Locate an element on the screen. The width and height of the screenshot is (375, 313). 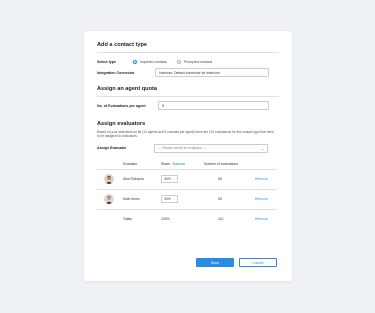
col-avatar is located at coordinates (110, 164).